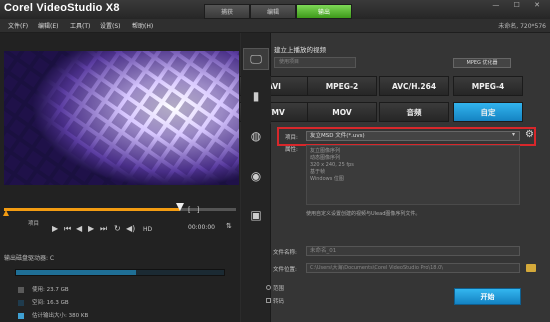  What do you see at coordinates (531, 268) in the screenshot?
I see `folder-icon` at bounding box center [531, 268].